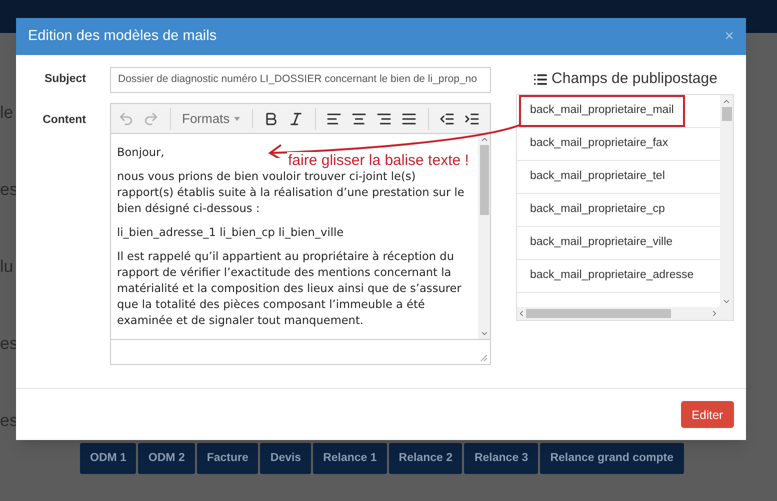 This screenshot has height=501, width=777. What do you see at coordinates (211, 118) in the screenshot?
I see `formats-dropdown: Formats` at bounding box center [211, 118].